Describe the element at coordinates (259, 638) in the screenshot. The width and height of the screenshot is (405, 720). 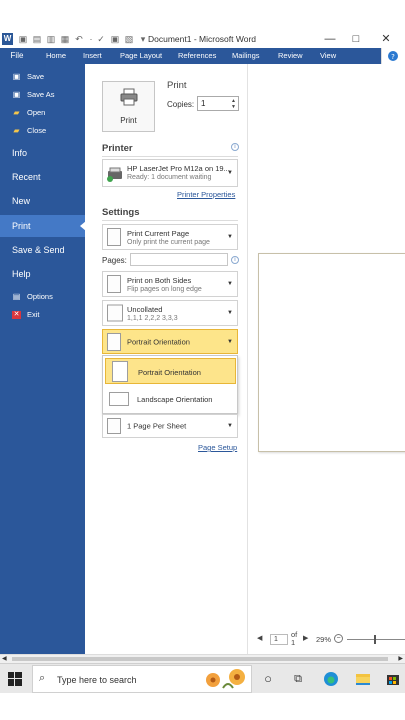
I see `previous-page-icon: ◀` at that location.